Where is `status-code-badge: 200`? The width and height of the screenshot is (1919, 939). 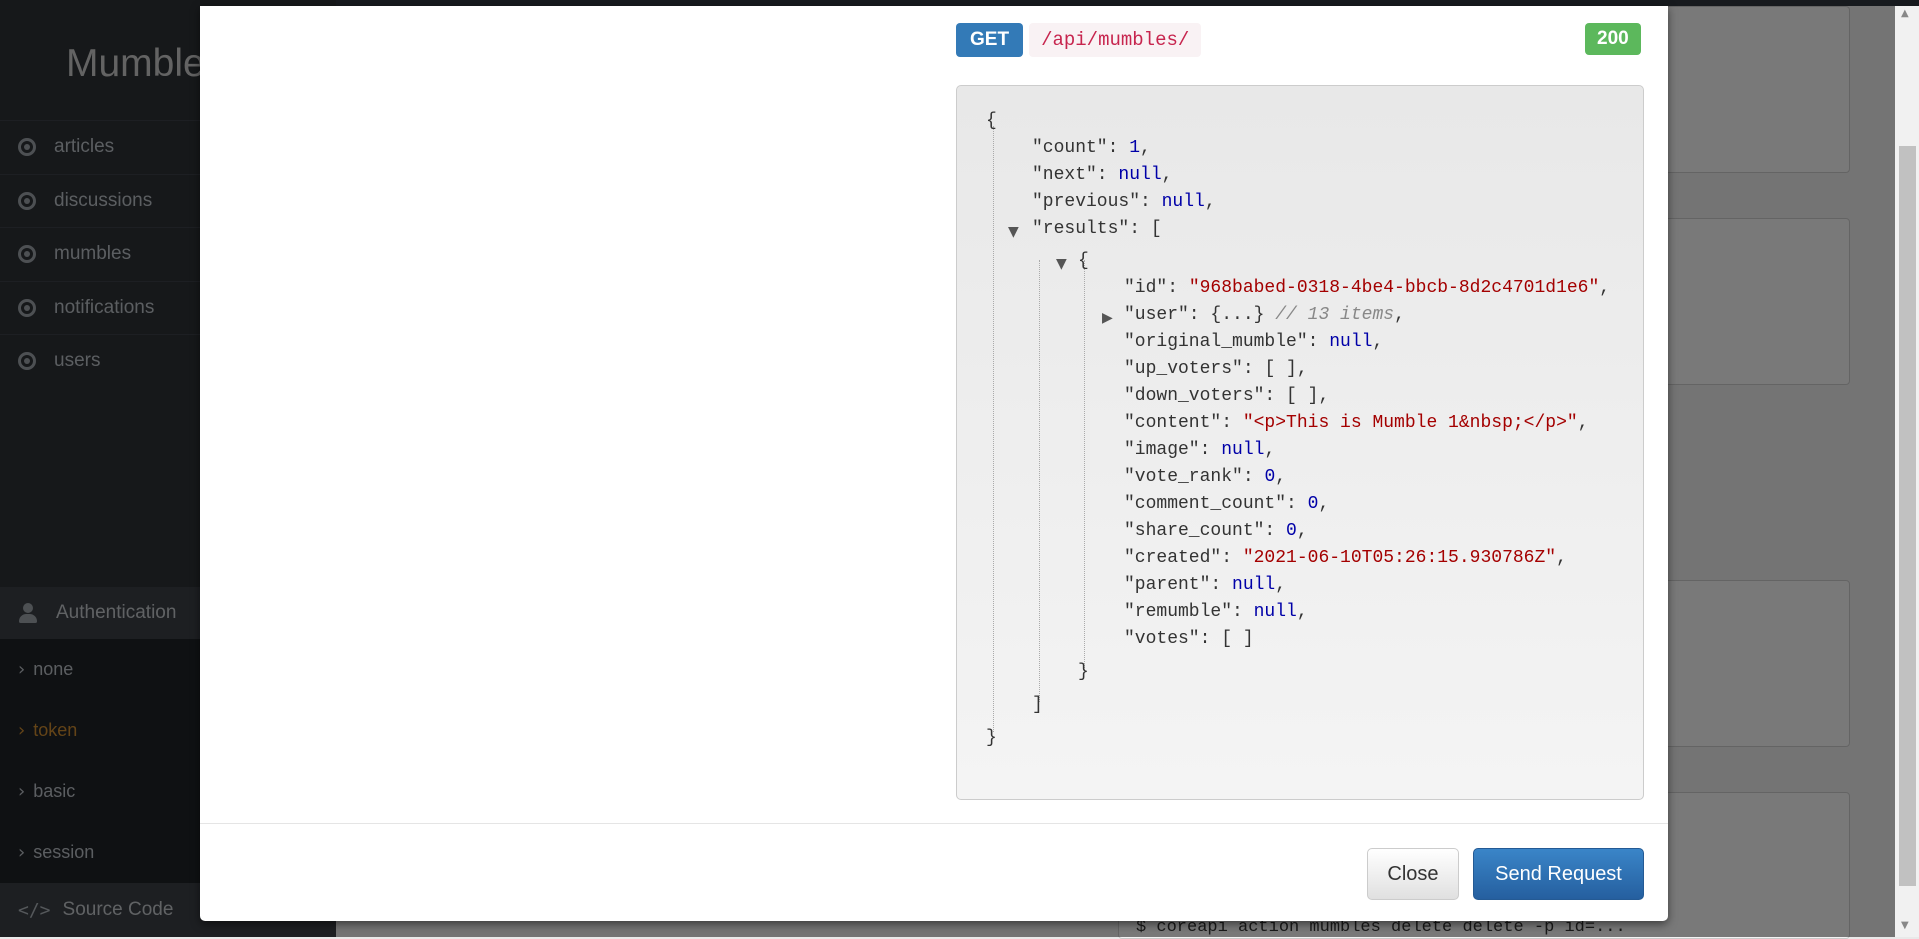 status-code-badge: 200 is located at coordinates (1613, 39).